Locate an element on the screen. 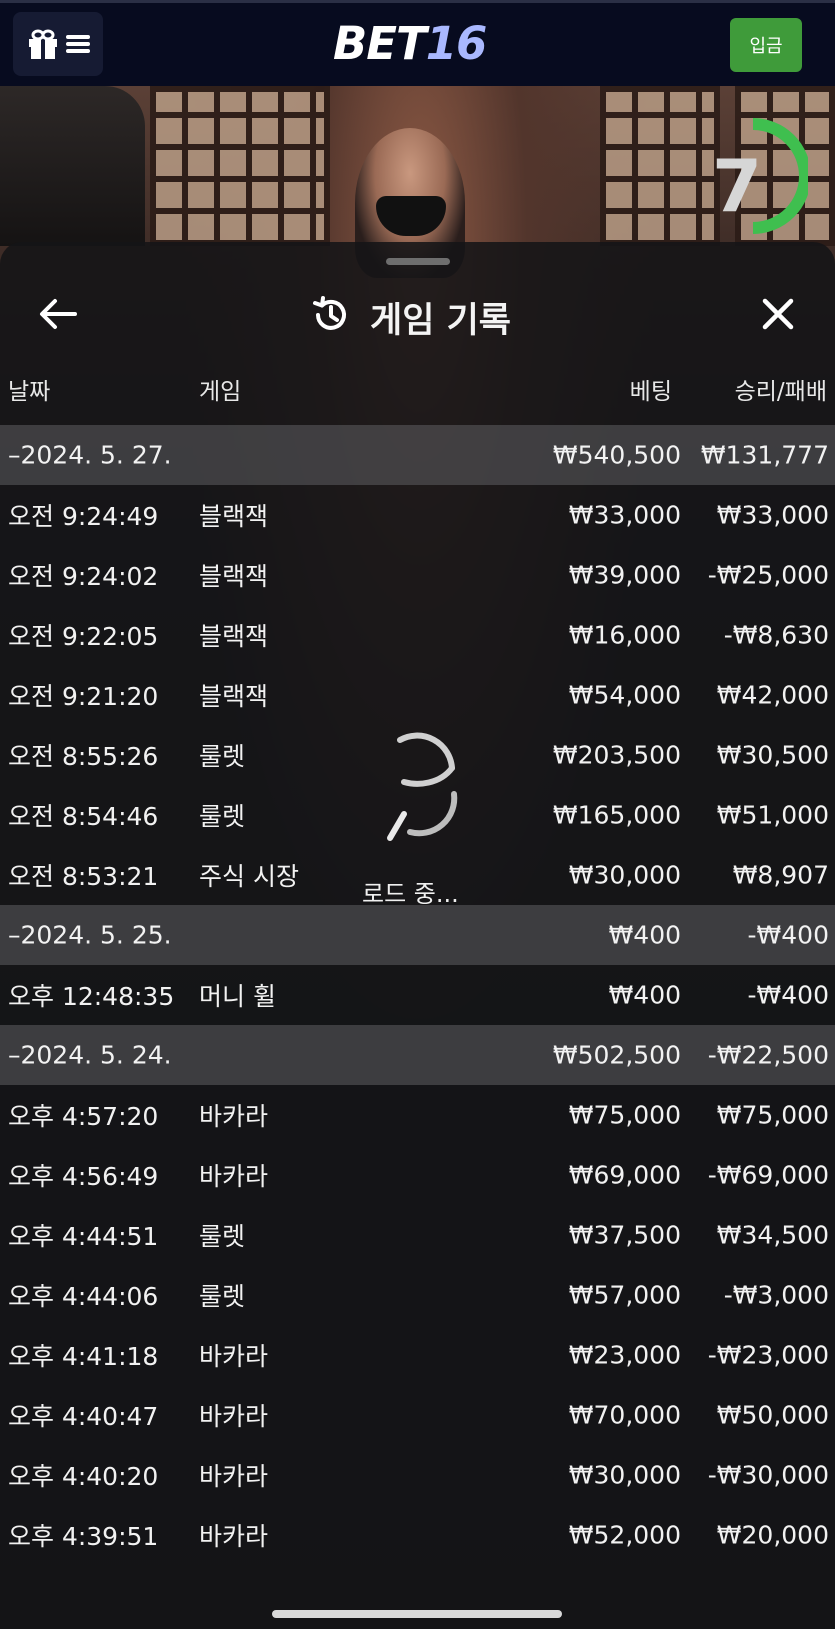  row-bet: ₩39,000 is located at coordinates (624, 575).